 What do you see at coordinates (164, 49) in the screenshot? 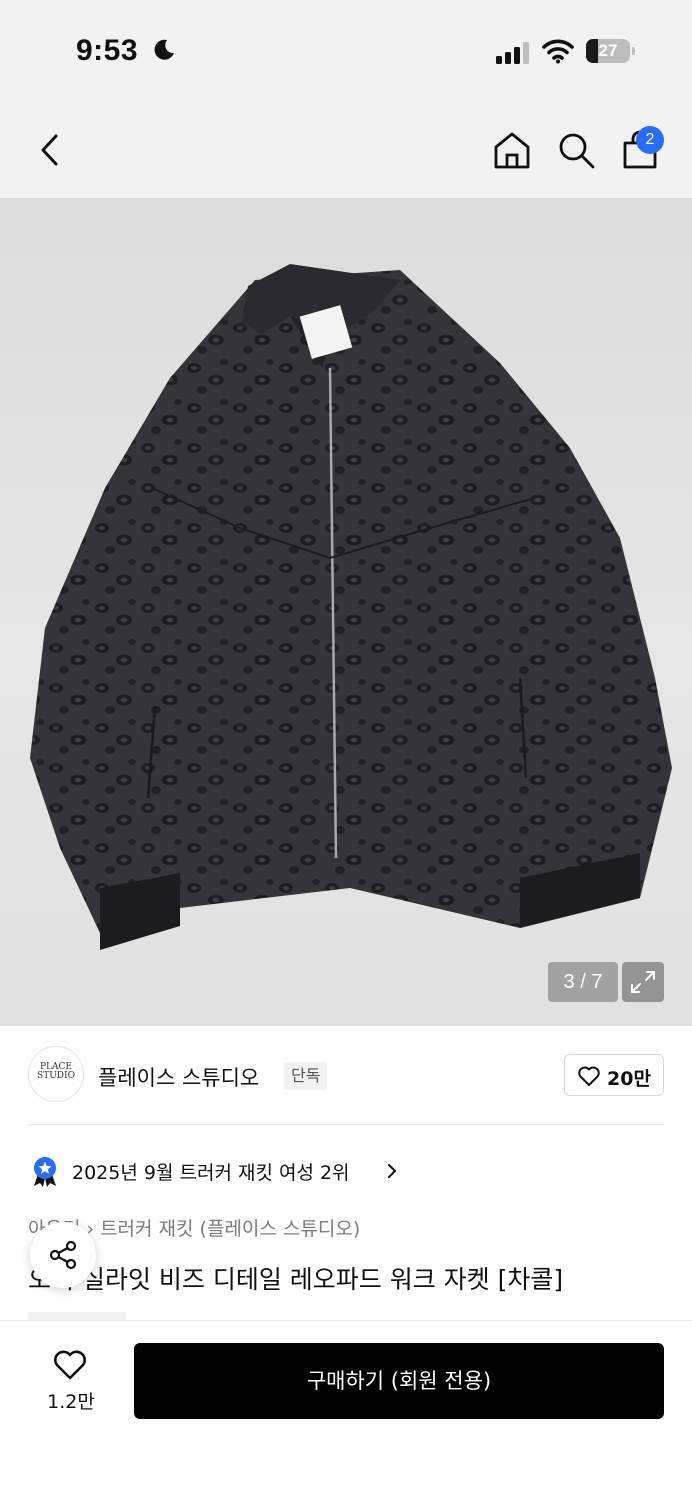
I see `moon-icon` at bounding box center [164, 49].